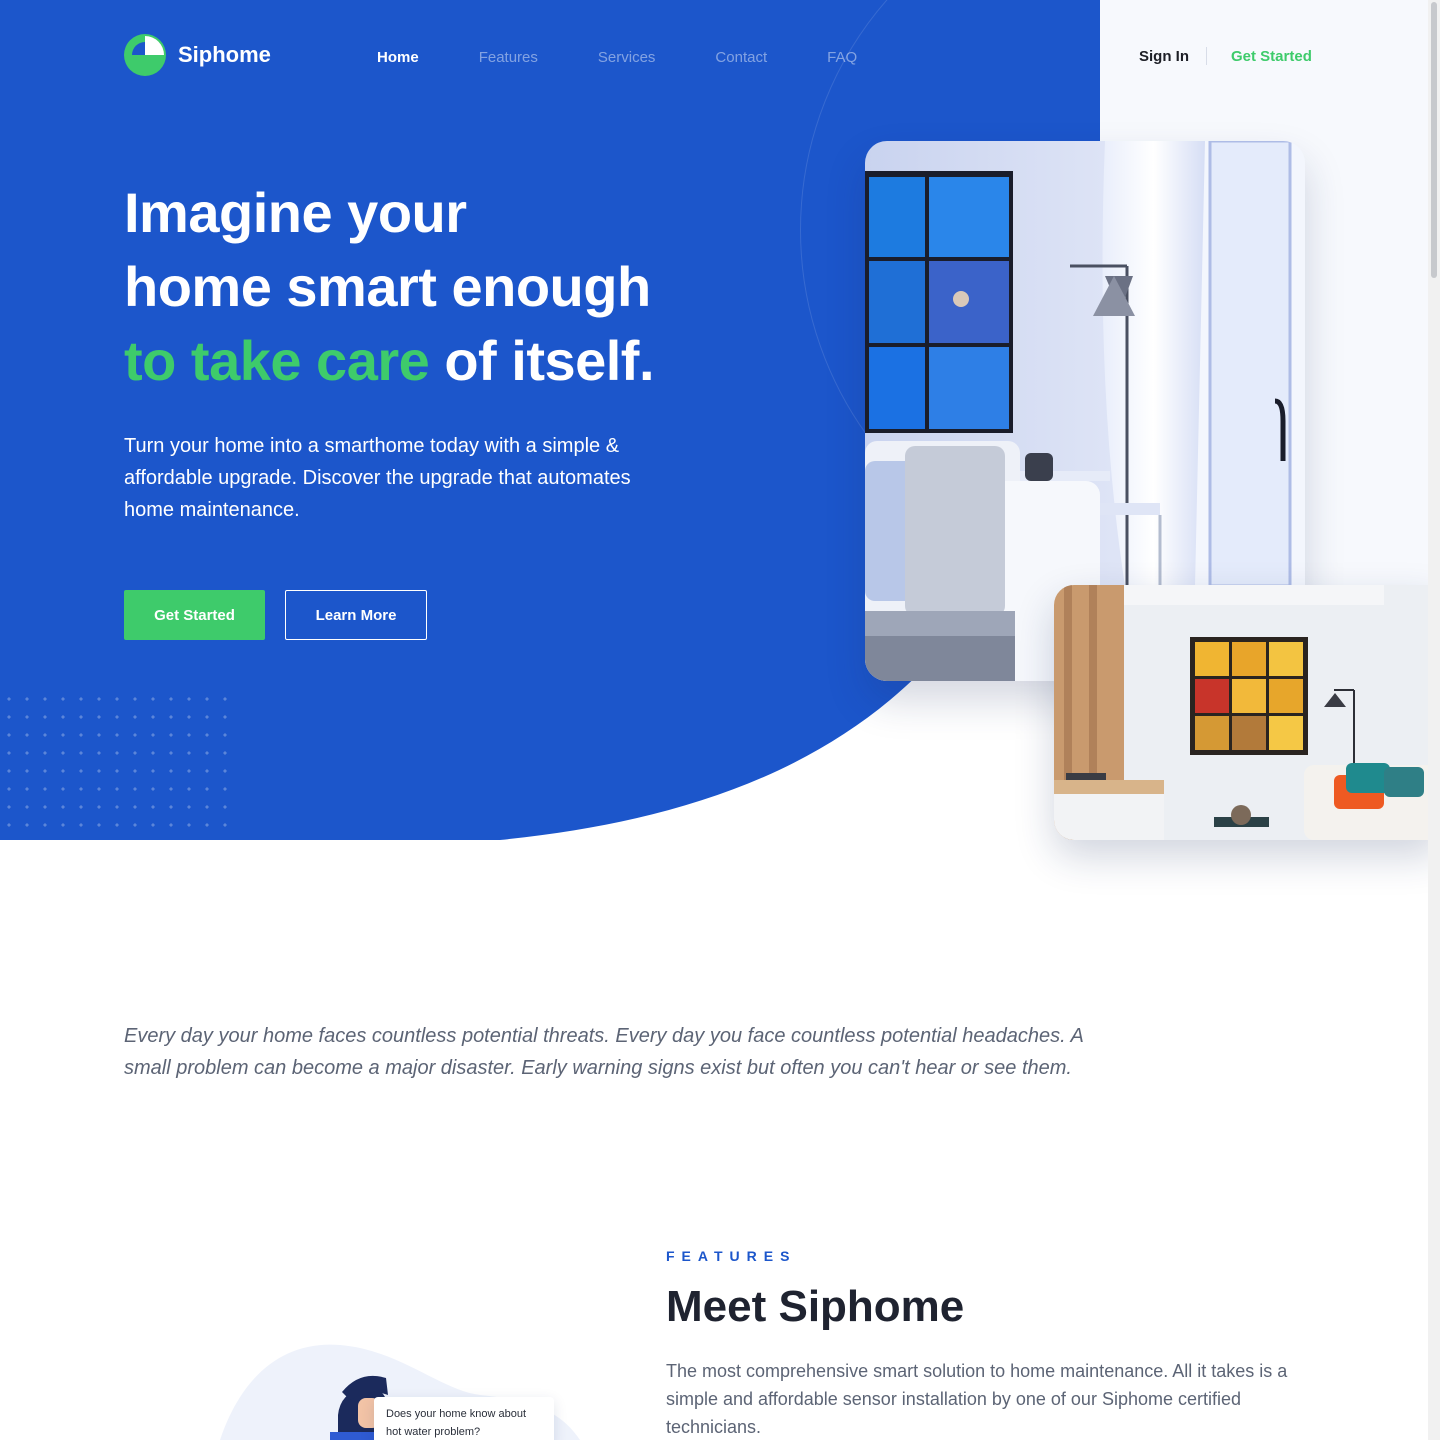 The width and height of the screenshot is (1440, 1440). What do you see at coordinates (356, 615) in the screenshot?
I see `learn-more-button: Learn More` at bounding box center [356, 615].